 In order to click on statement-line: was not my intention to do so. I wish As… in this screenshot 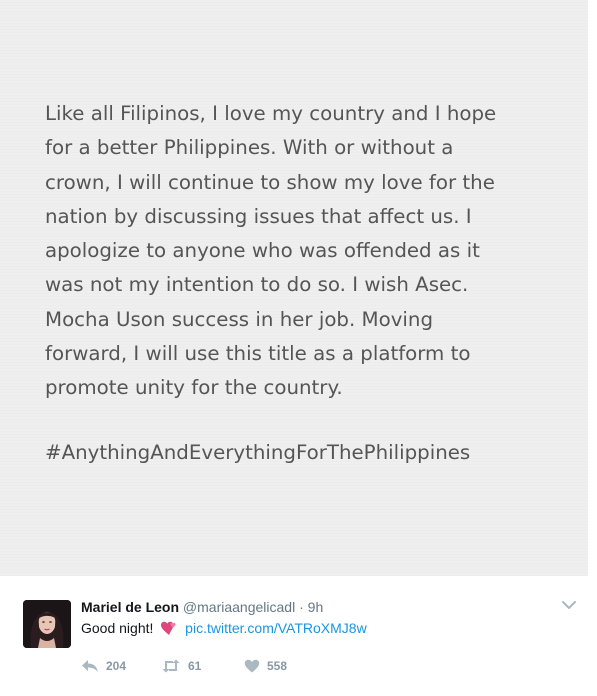, I will do `click(257, 285)`.